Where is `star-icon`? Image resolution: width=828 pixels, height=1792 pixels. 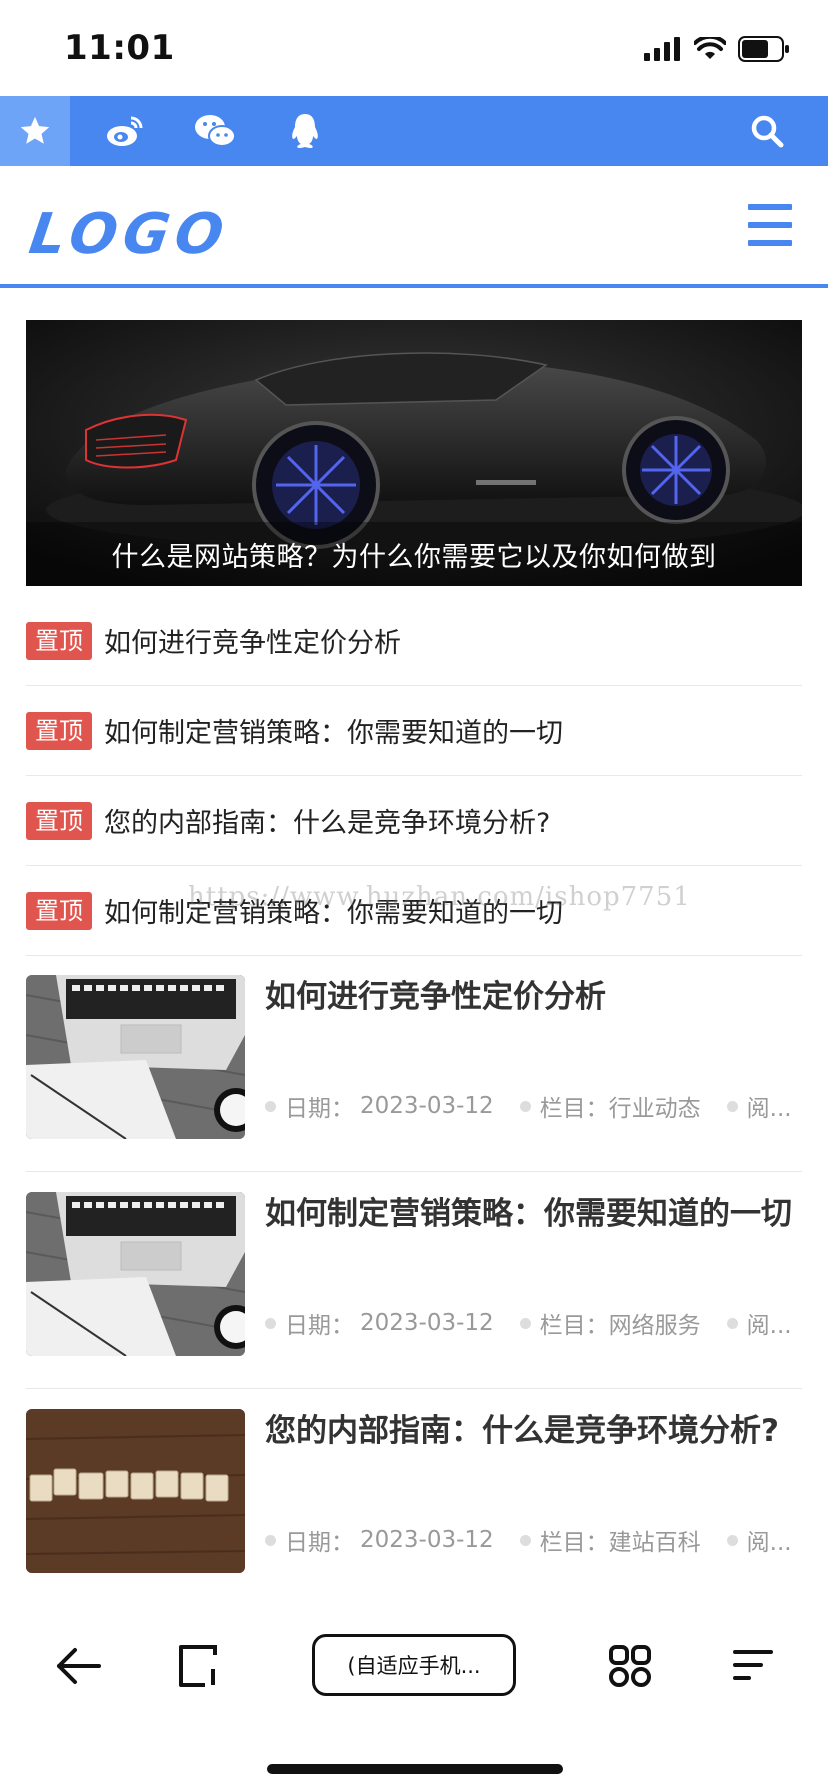 star-icon is located at coordinates (35, 130).